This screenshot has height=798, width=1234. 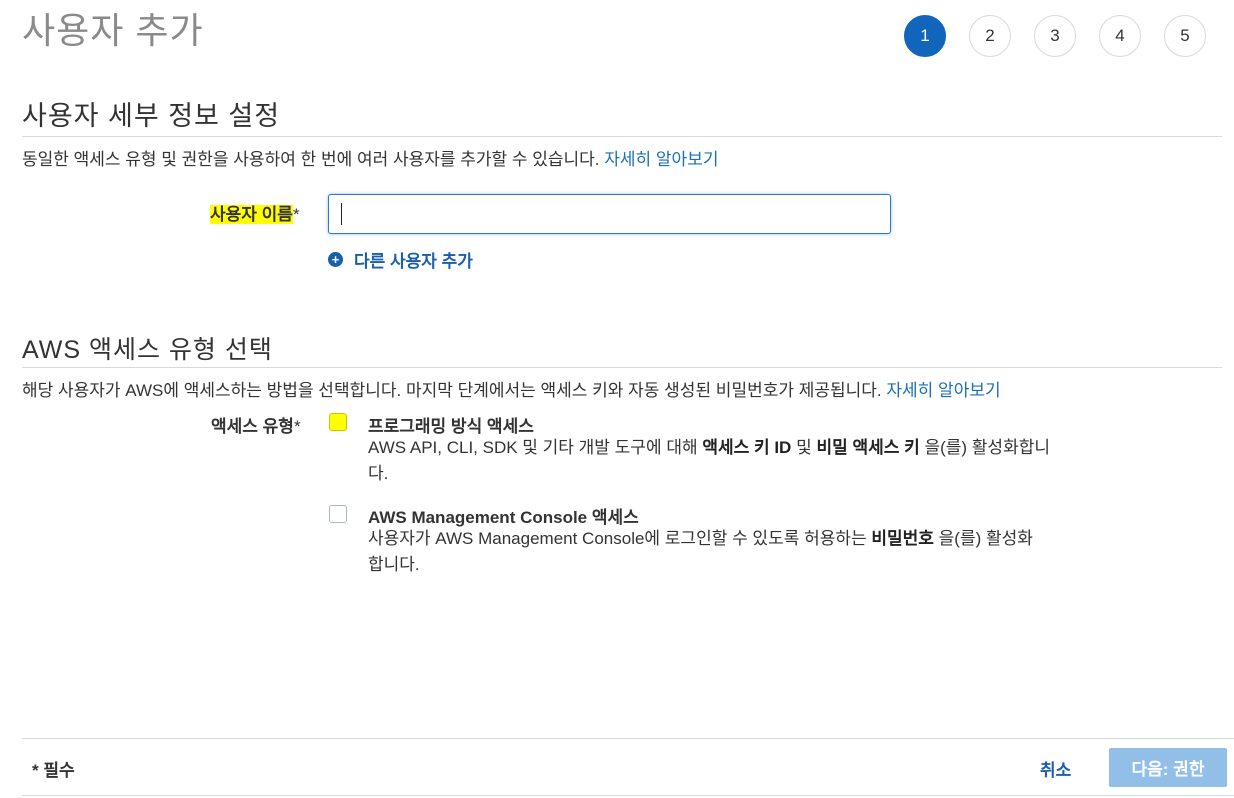 I want to click on add-another-user-label: 다른 사용자 추가, so click(x=413, y=261).